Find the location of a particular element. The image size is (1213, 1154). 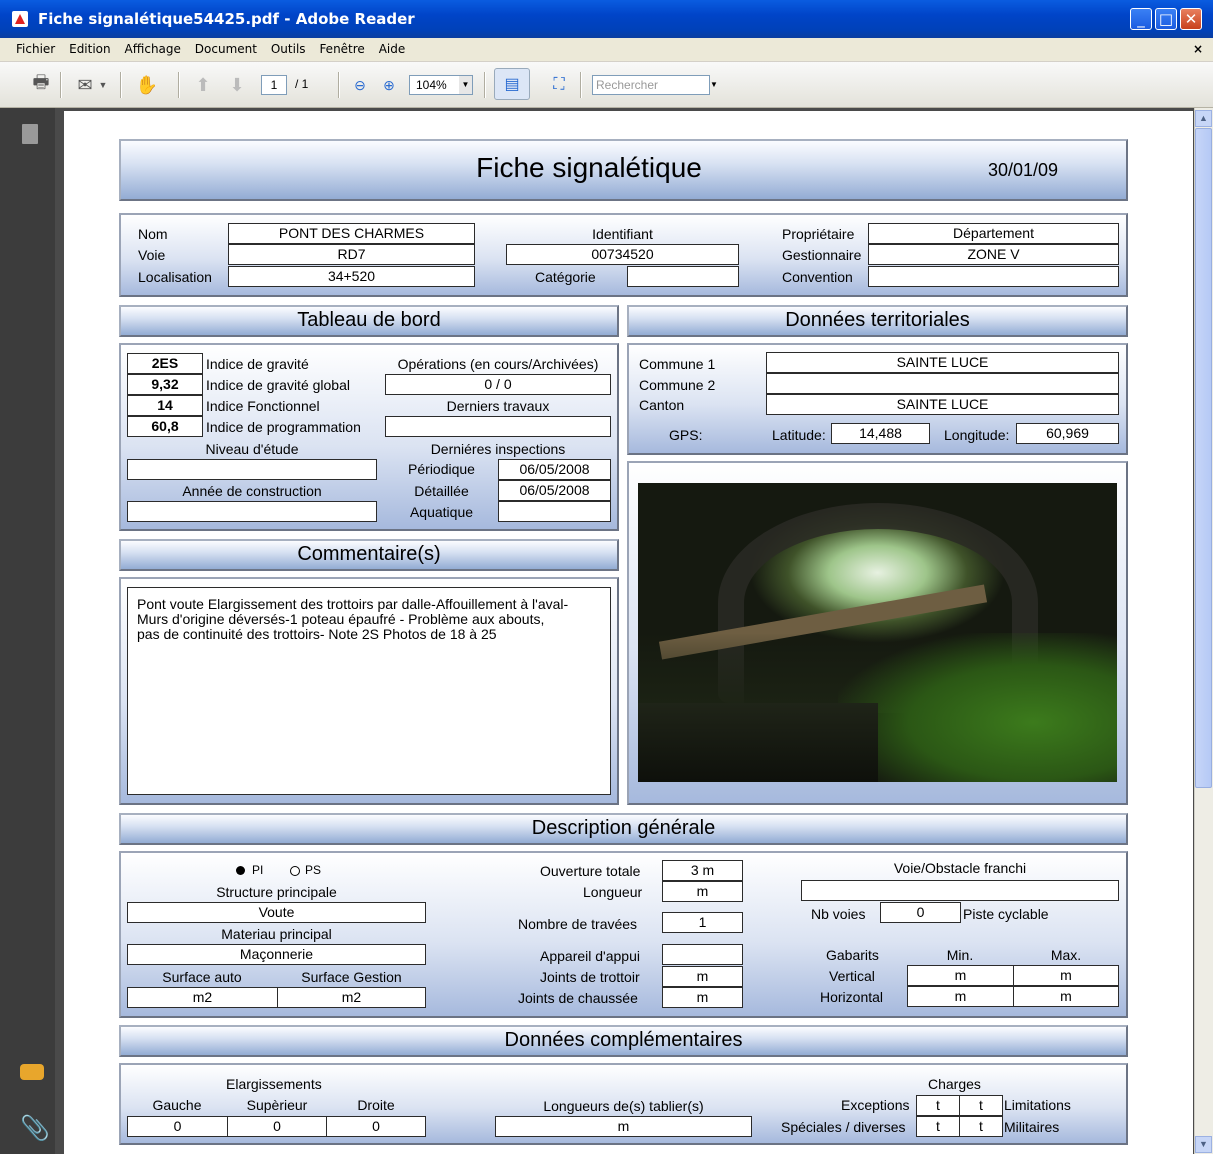

longueurs-tablier-label: Longueurs de(s) tablier(s) is located at coordinates (623, 1106).